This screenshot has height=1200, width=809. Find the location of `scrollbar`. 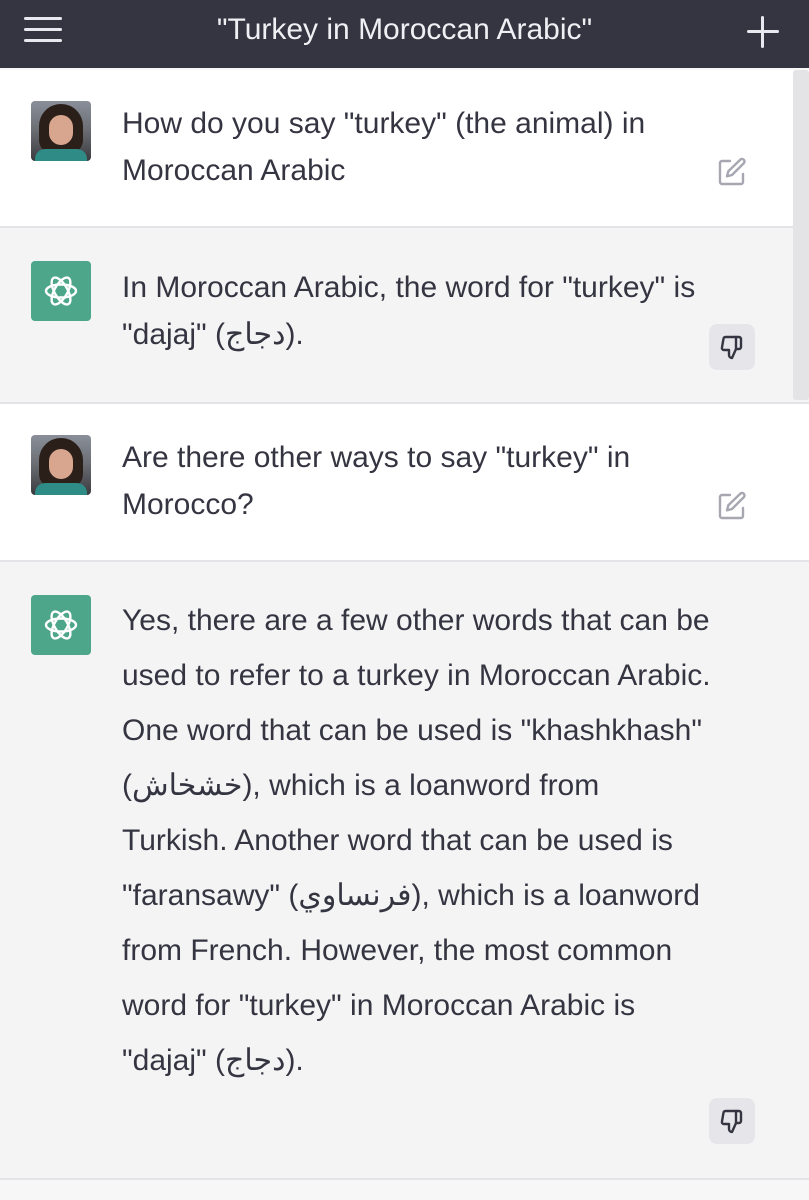

scrollbar is located at coordinates (801, 235).